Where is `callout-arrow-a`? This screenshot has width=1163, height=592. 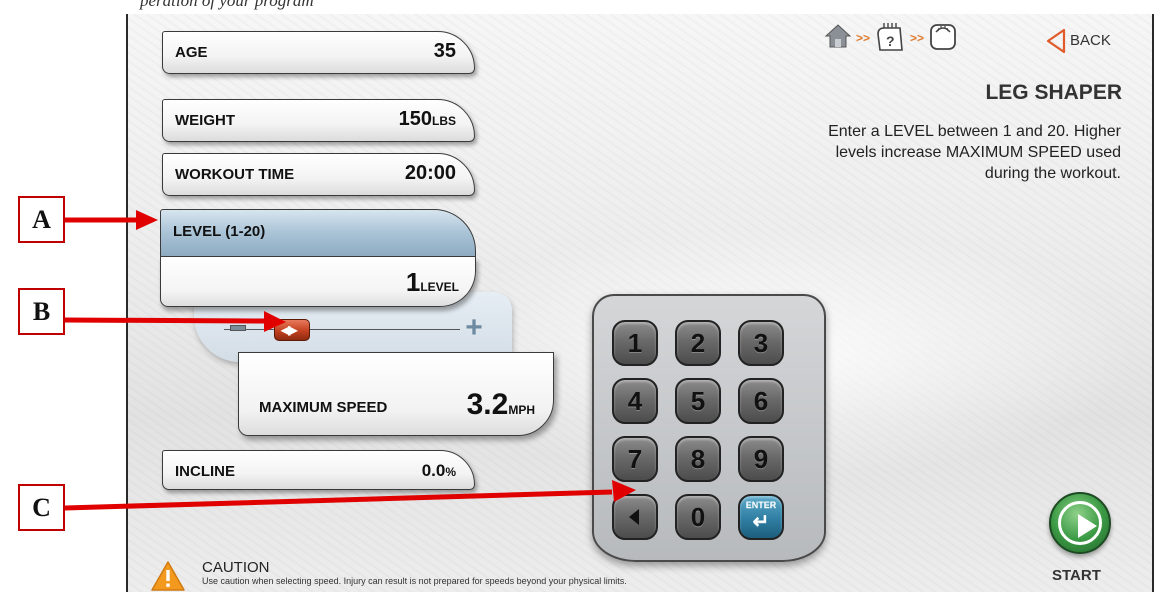 callout-arrow-a is located at coordinates (111, 220).